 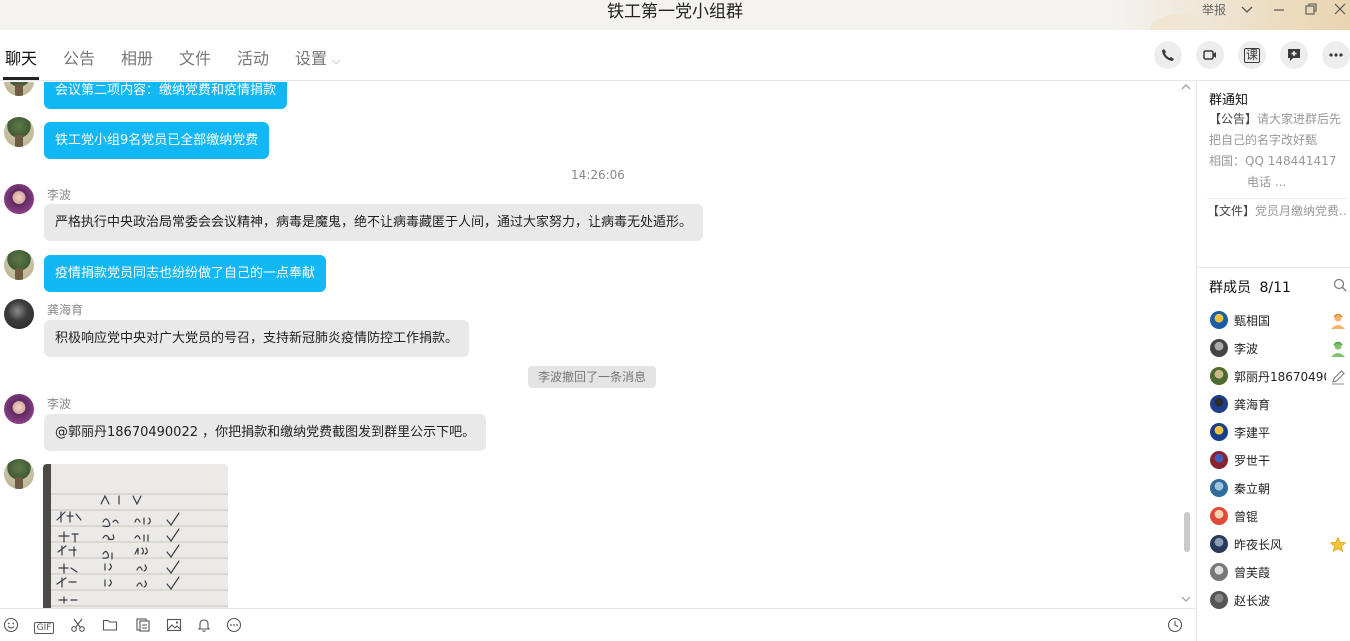 I want to click on member-item: 李建平, so click(x=1280, y=433).